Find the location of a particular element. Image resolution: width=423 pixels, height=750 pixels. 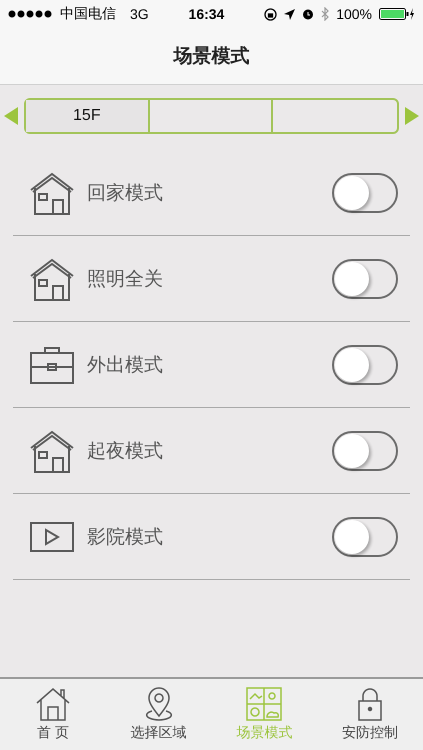

scenes-grid-icon is located at coordinates (264, 704).